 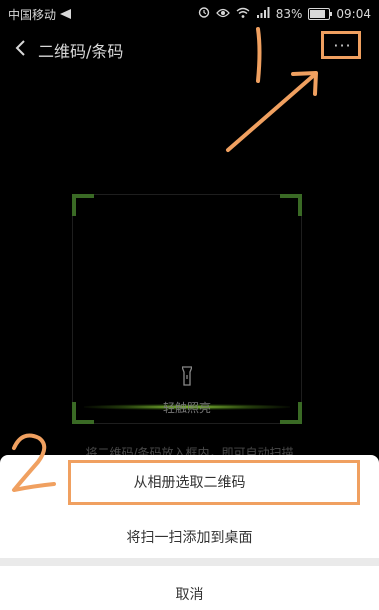 I want to click on back-chevron-icon, so click(x=21, y=48).